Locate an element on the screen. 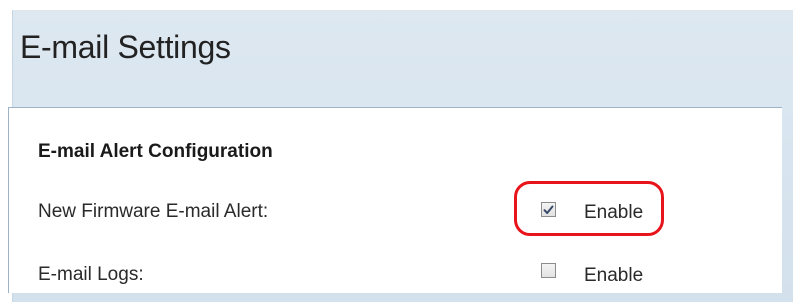 This screenshot has width=793, height=302. email-logs-label: E-mail Logs: is located at coordinates (91, 274).